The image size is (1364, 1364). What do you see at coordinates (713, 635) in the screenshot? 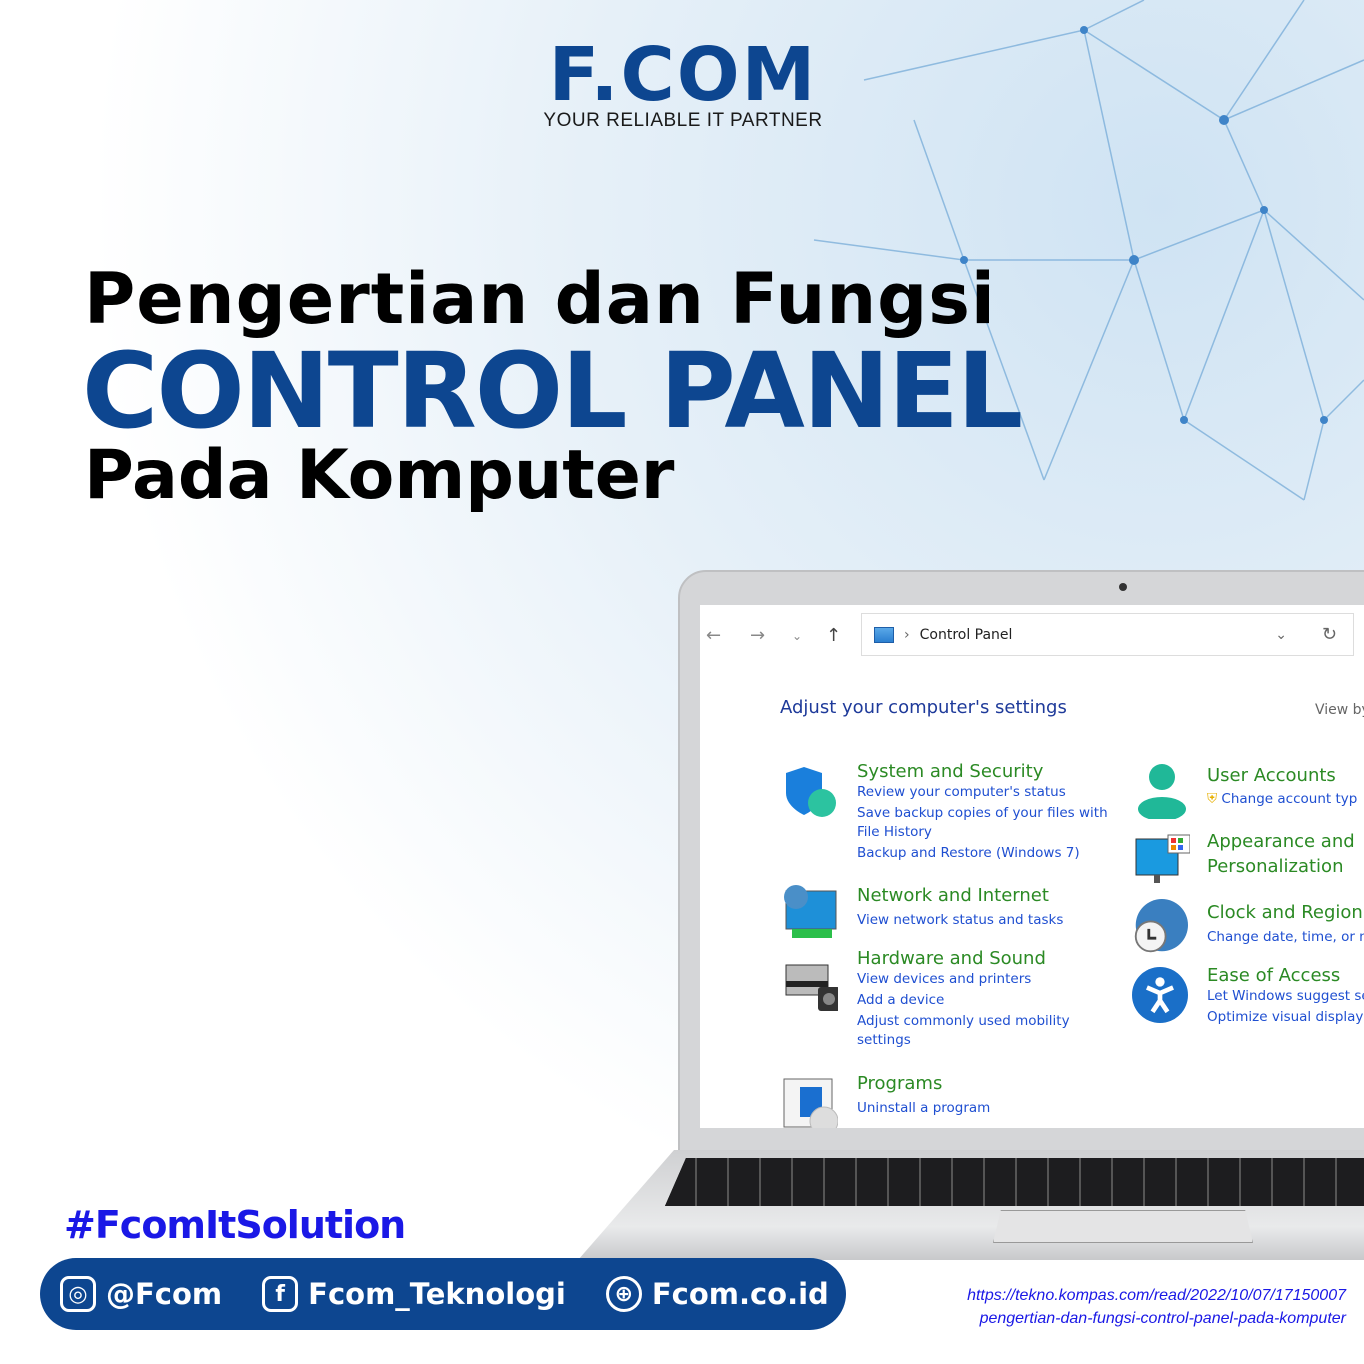
I see `back-arrow-icon: ←` at bounding box center [713, 635].